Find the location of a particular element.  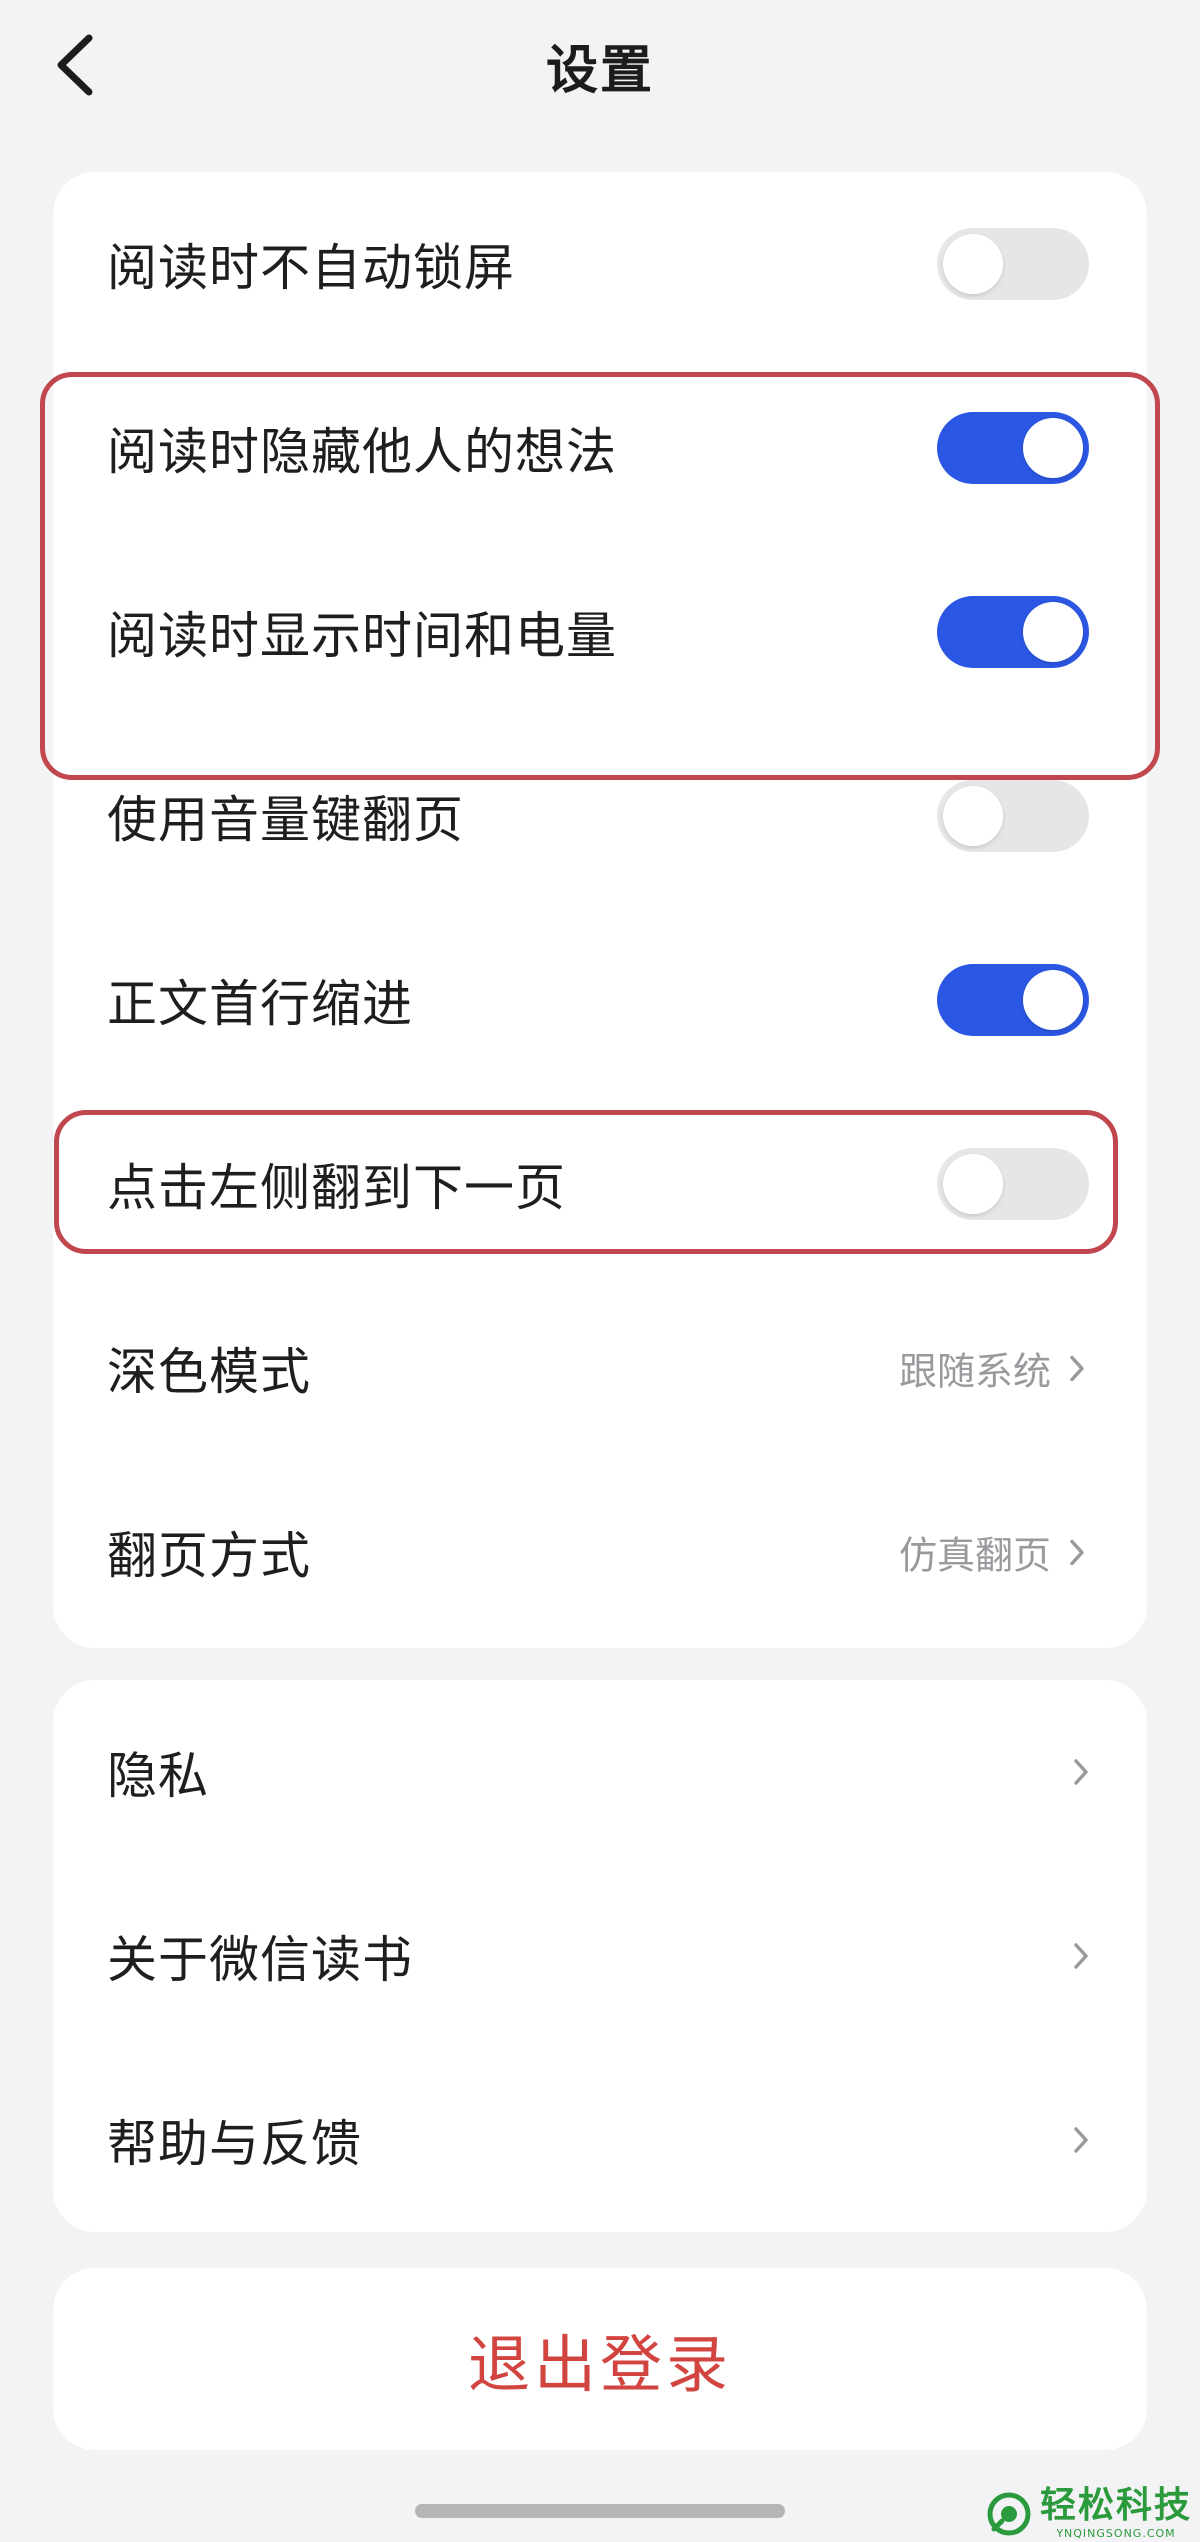

setting-label: 阅读时显示时间和电量 is located at coordinates (362, 636).